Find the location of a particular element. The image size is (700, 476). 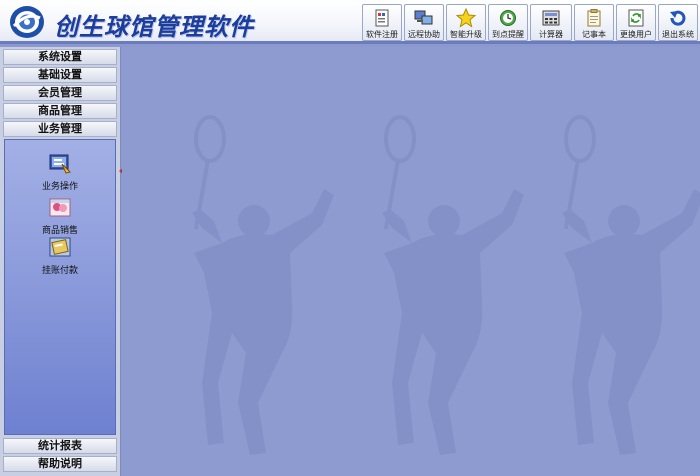

star-upgrade-icon is located at coordinates (466, 18).